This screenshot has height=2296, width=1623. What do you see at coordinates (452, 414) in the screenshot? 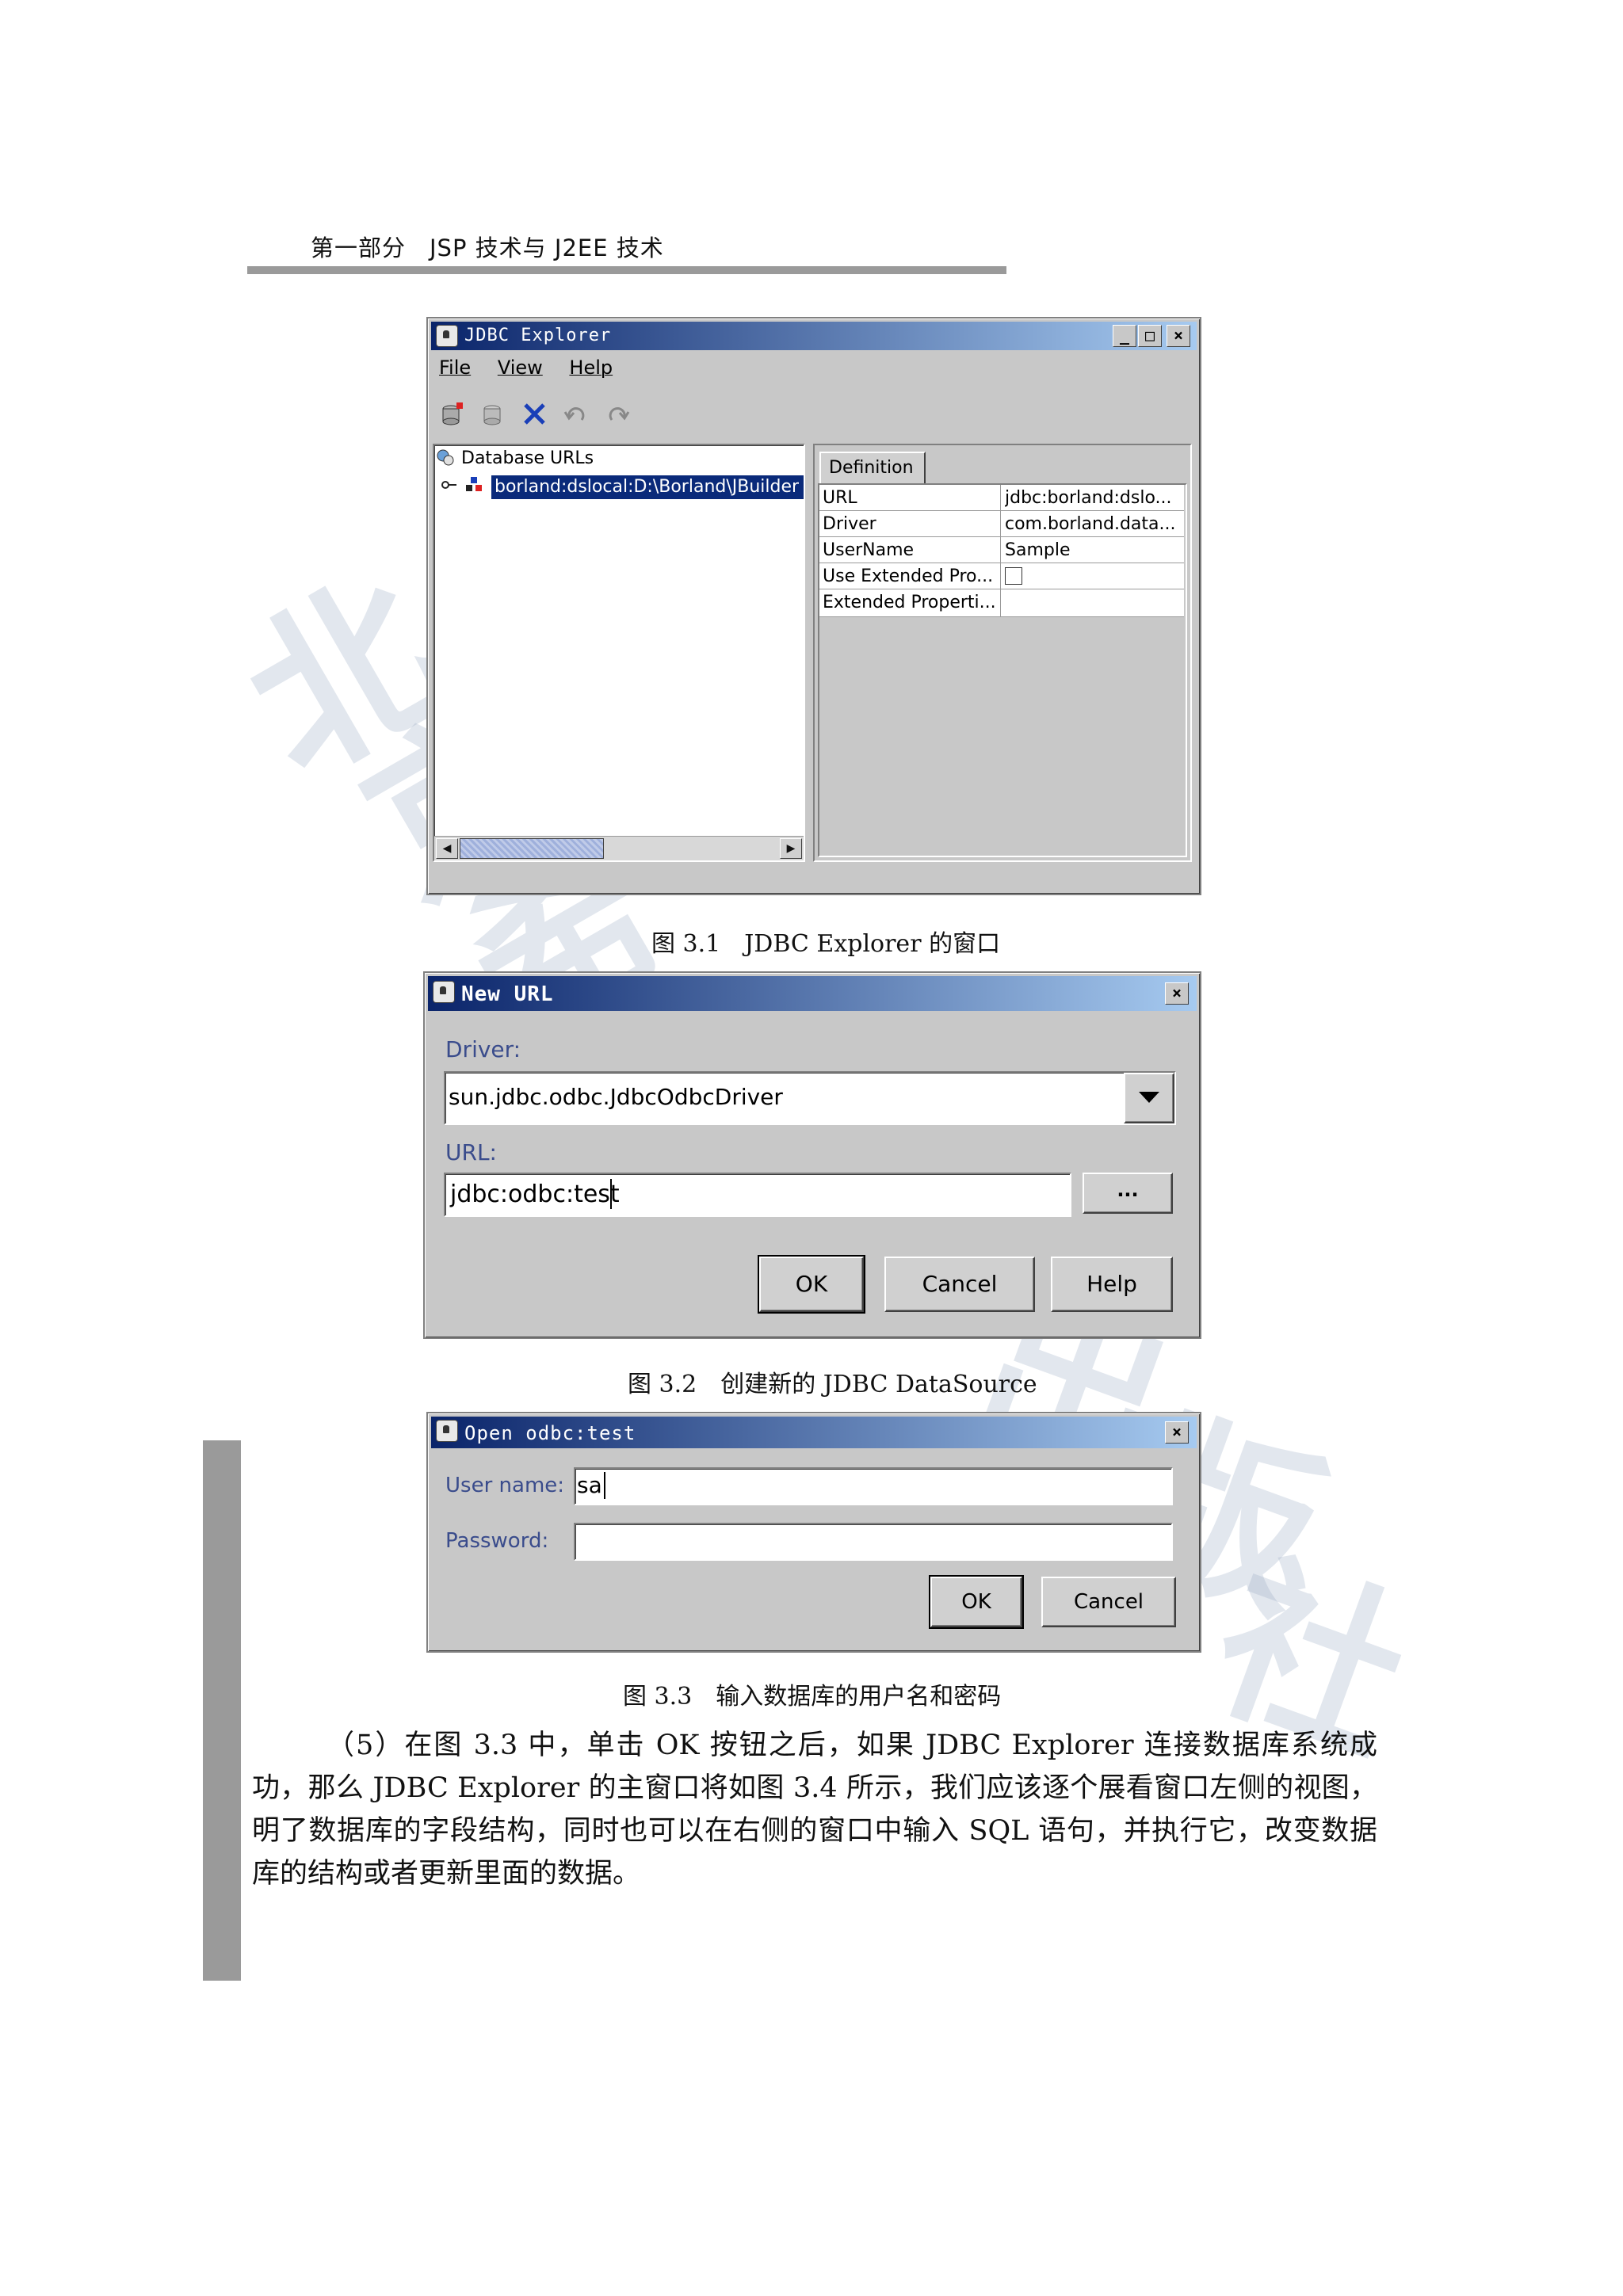
I see `new-db-icon` at bounding box center [452, 414].